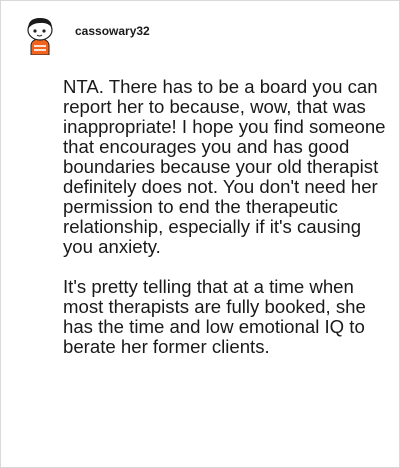 This screenshot has width=400, height=468. I want to click on snoo-avatar-icon, so click(40, 35).